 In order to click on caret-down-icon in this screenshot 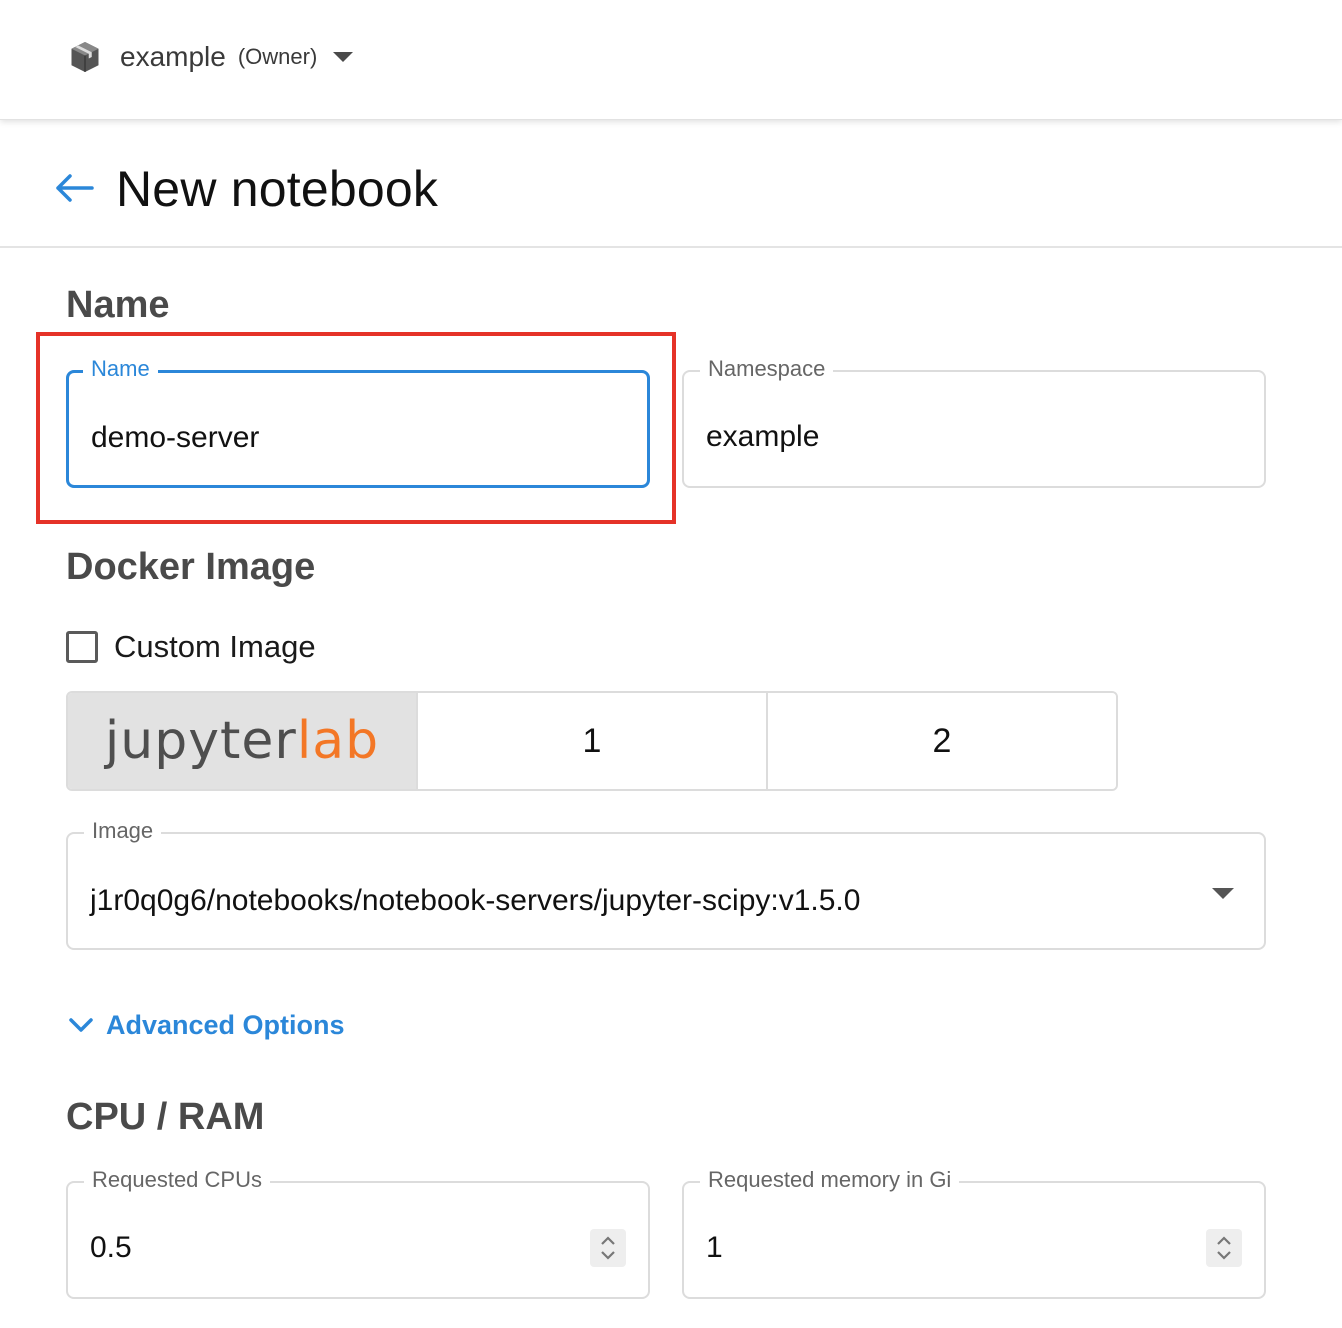, I will do `click(343, 57)`.